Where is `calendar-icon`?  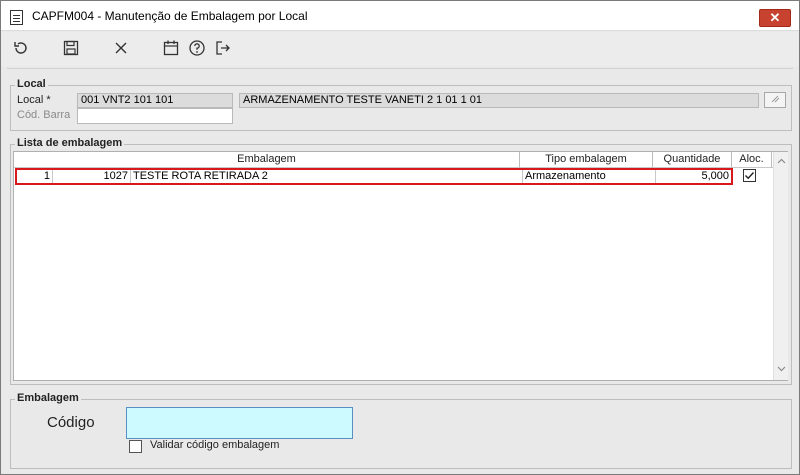 calendar-icon is located at coordinates (171, 49).